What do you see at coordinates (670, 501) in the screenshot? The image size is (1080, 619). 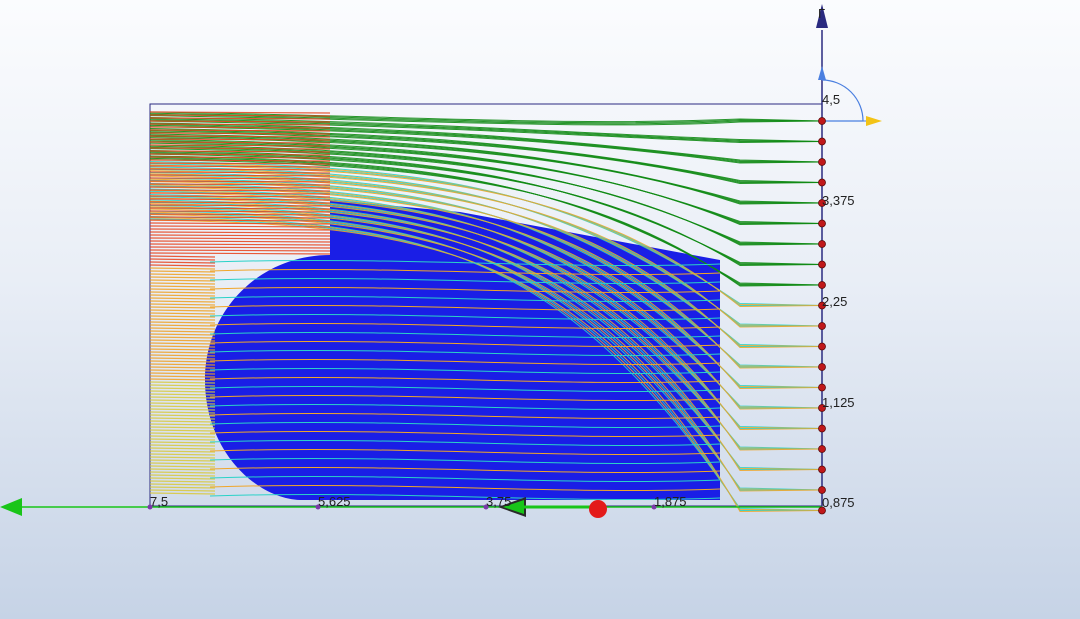 I see `x-tick-label: 1,875` at bounding box center [670, 501].